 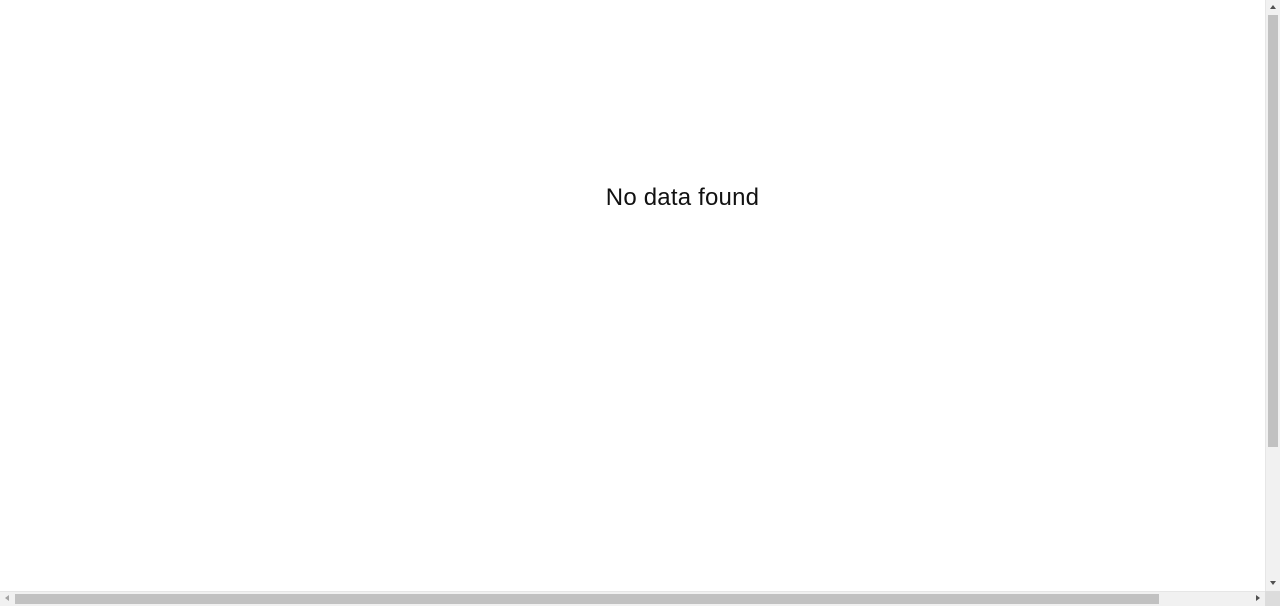 I want to click on scroll-left-arrow-icon, so click(x=7, y=599).